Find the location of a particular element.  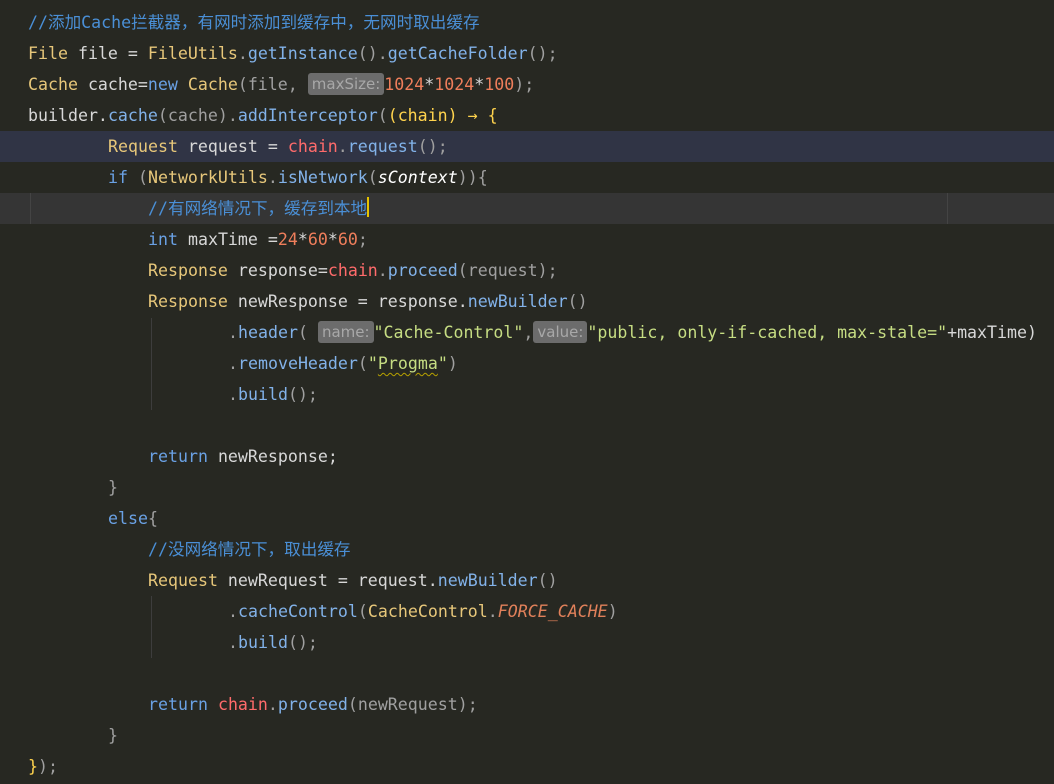

code-line-17: else{ is located at coordinates (527, 518).